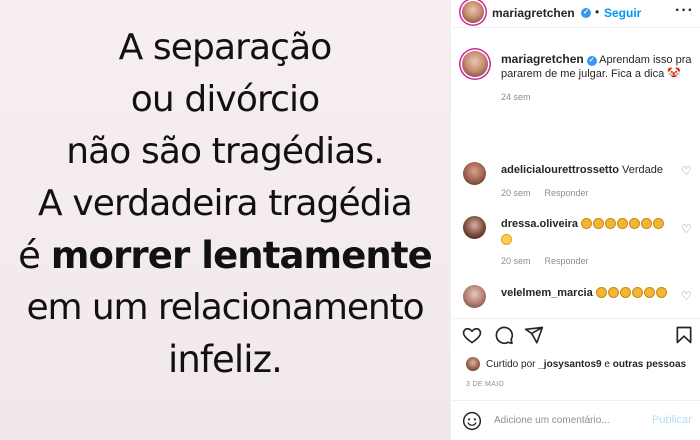  I want to click on quote-line: A separação, so click(225, 47).